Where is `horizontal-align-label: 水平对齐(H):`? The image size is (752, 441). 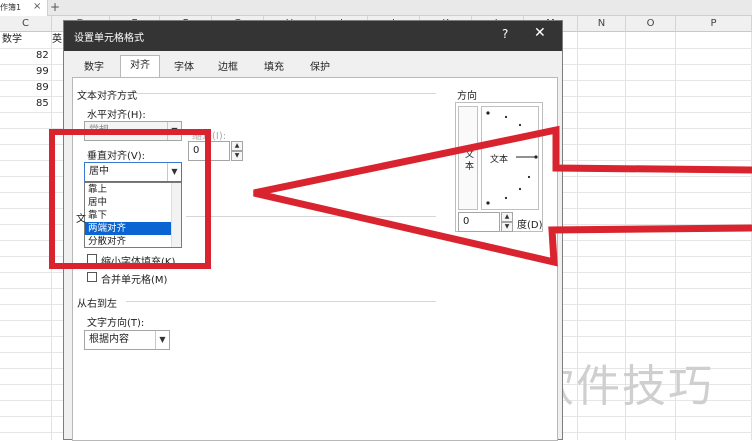
horizontal-align-label: 水平对齐(H): is located at coordinates (116, 115).